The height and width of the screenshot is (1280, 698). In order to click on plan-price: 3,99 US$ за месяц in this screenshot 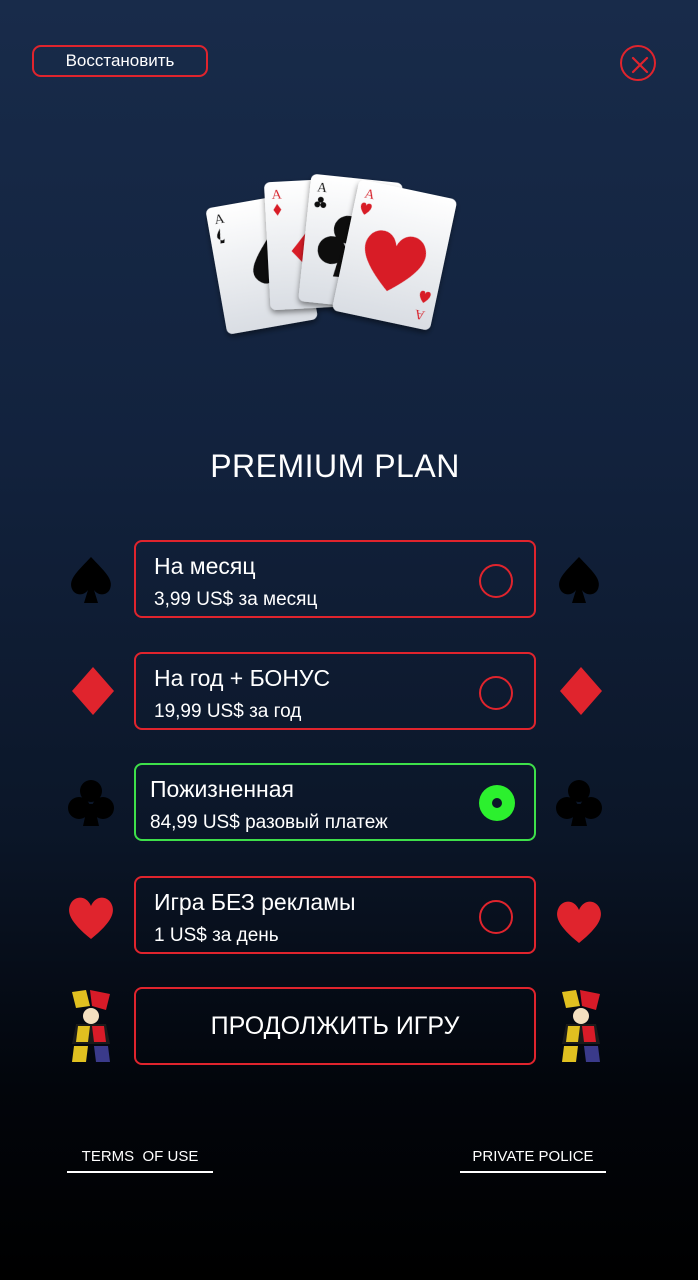, I will do `click(236, 599)`.